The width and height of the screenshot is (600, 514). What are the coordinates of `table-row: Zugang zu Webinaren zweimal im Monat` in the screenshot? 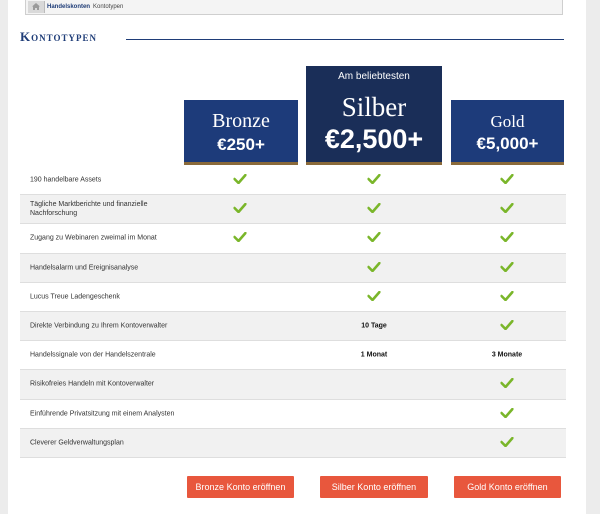 It's located at (293, 239).